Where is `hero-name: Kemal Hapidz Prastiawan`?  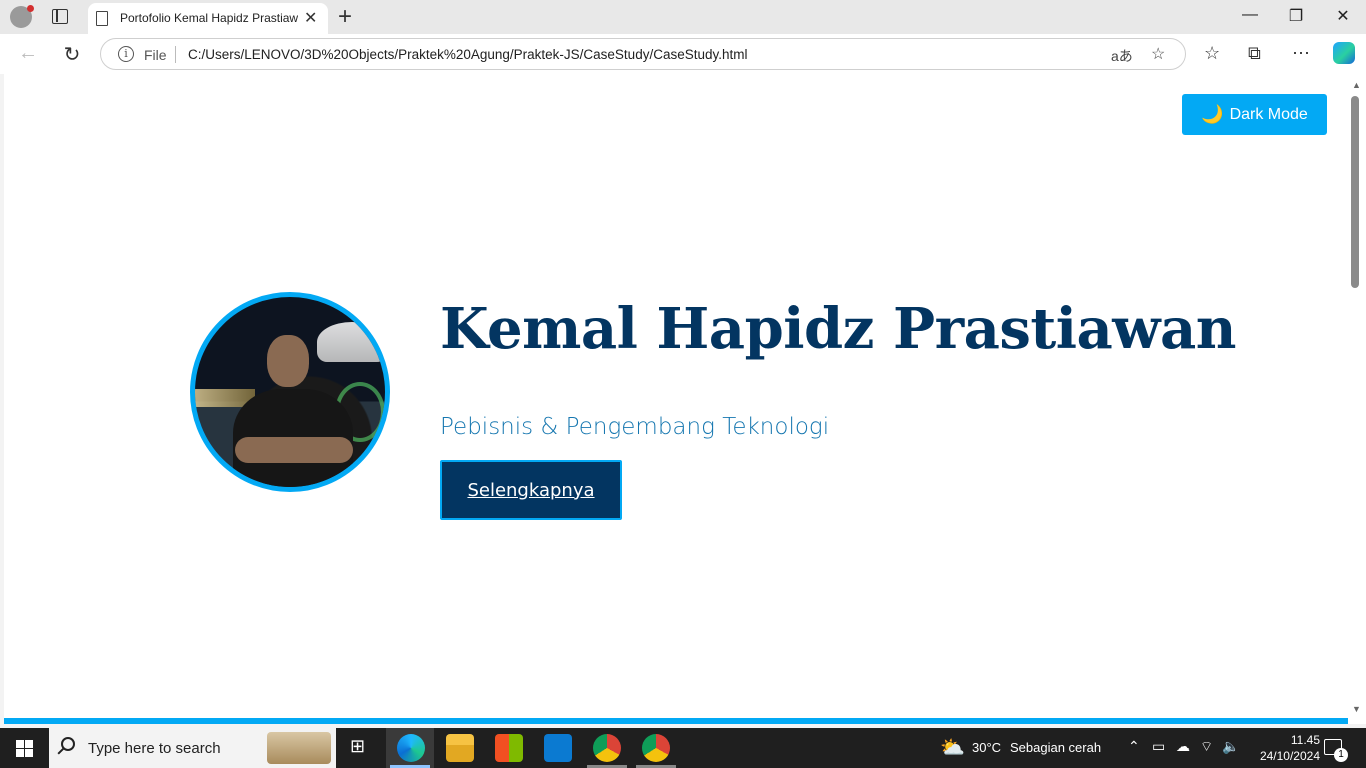
hero-name: Kemal Hapidz Prastiawan is located at coordinates (838, 329).